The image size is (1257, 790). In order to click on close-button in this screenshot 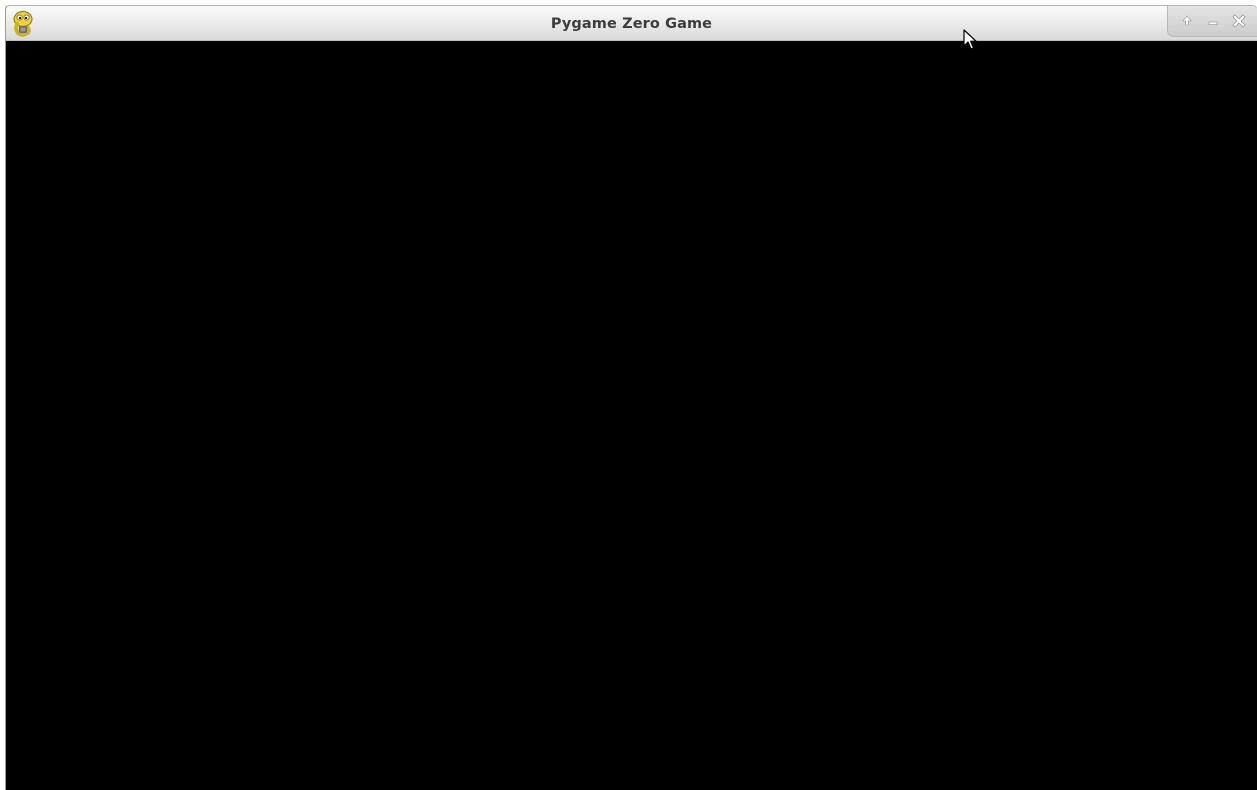, I will do `click(1239, 21)`.